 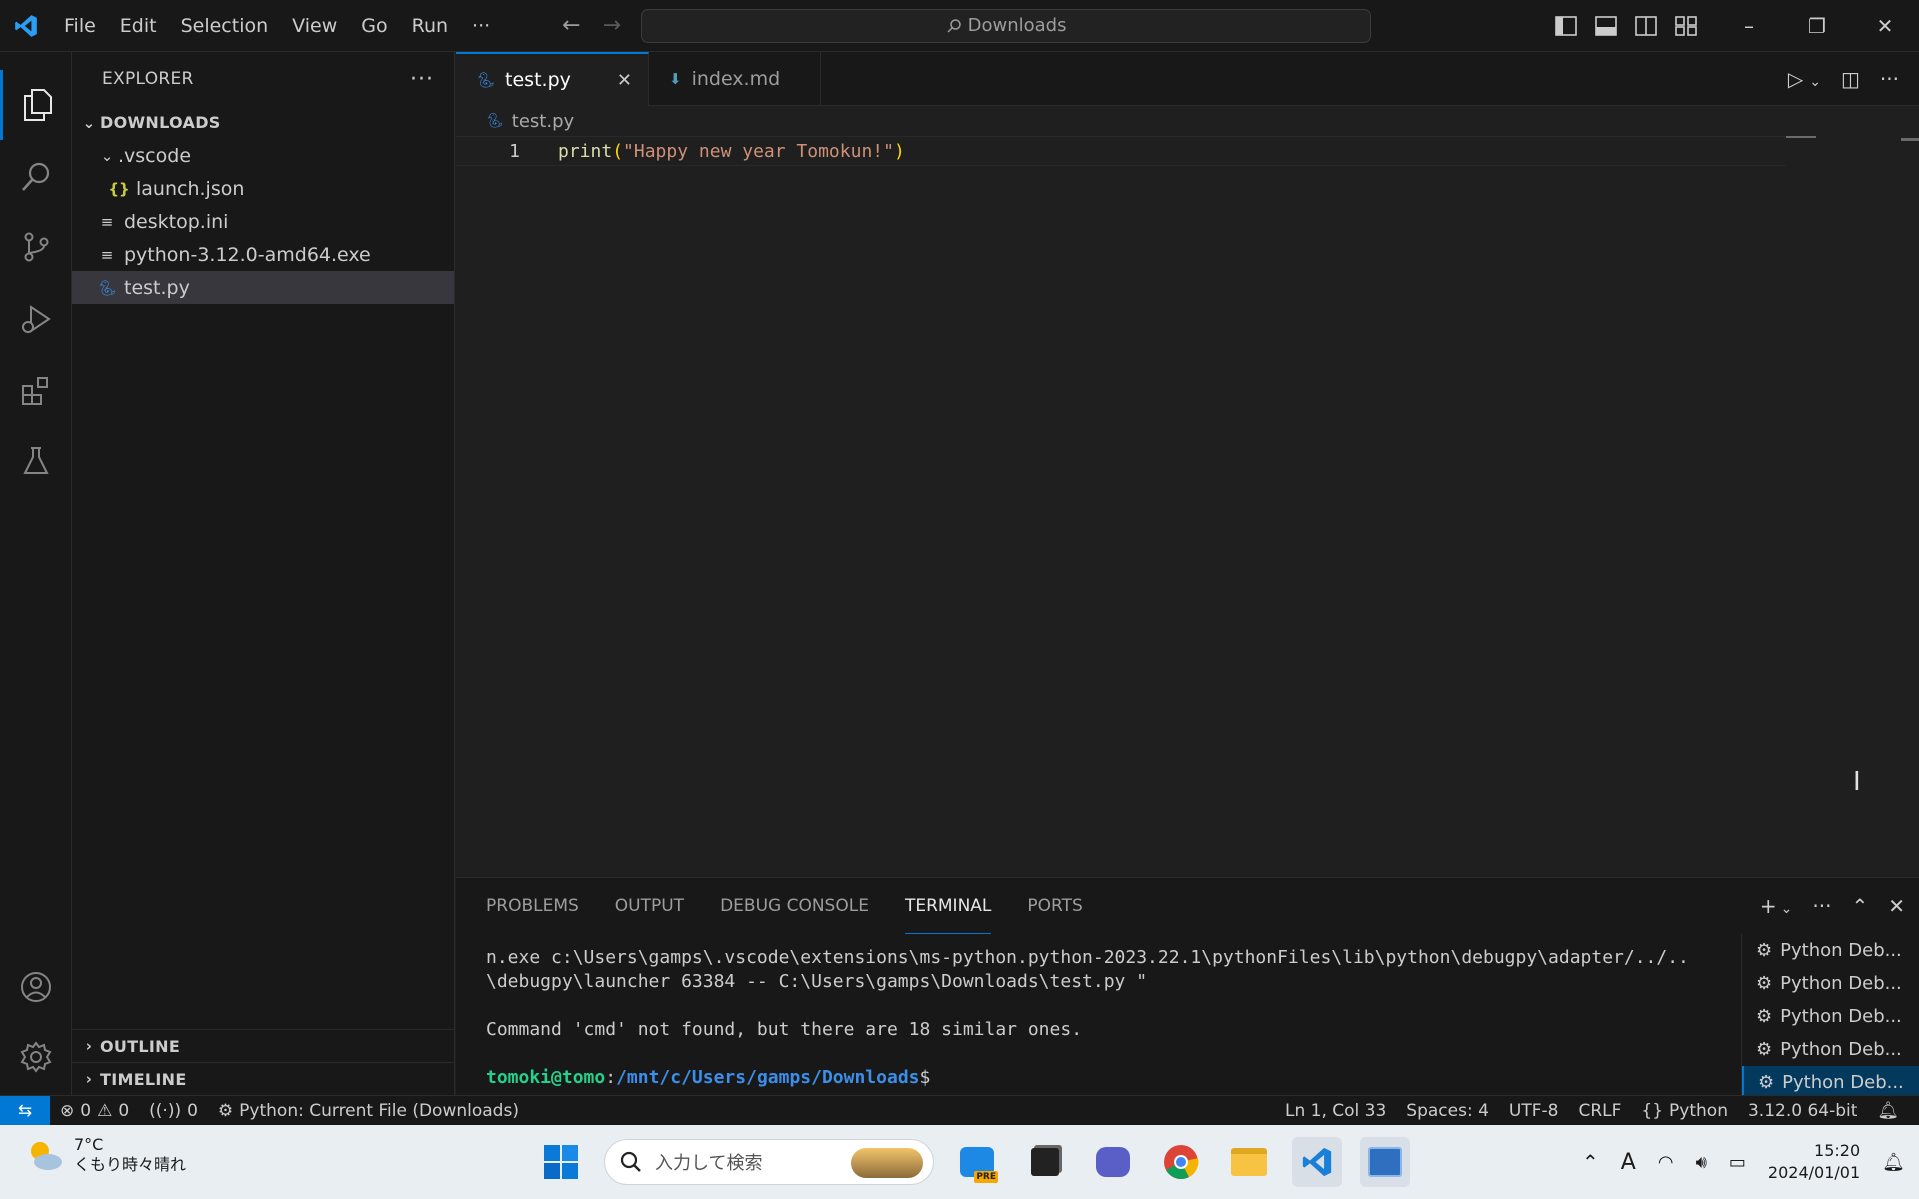 I want to click on code-paren-token: (, so click(x=618, y=151).